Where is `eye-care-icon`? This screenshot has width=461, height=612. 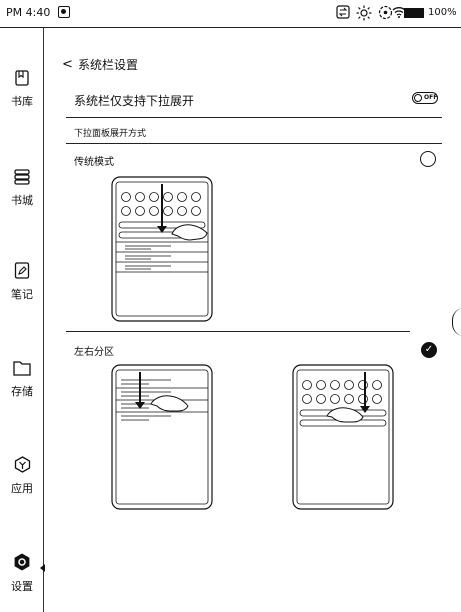 eye-care-icon is located at coordinates (385, 14).